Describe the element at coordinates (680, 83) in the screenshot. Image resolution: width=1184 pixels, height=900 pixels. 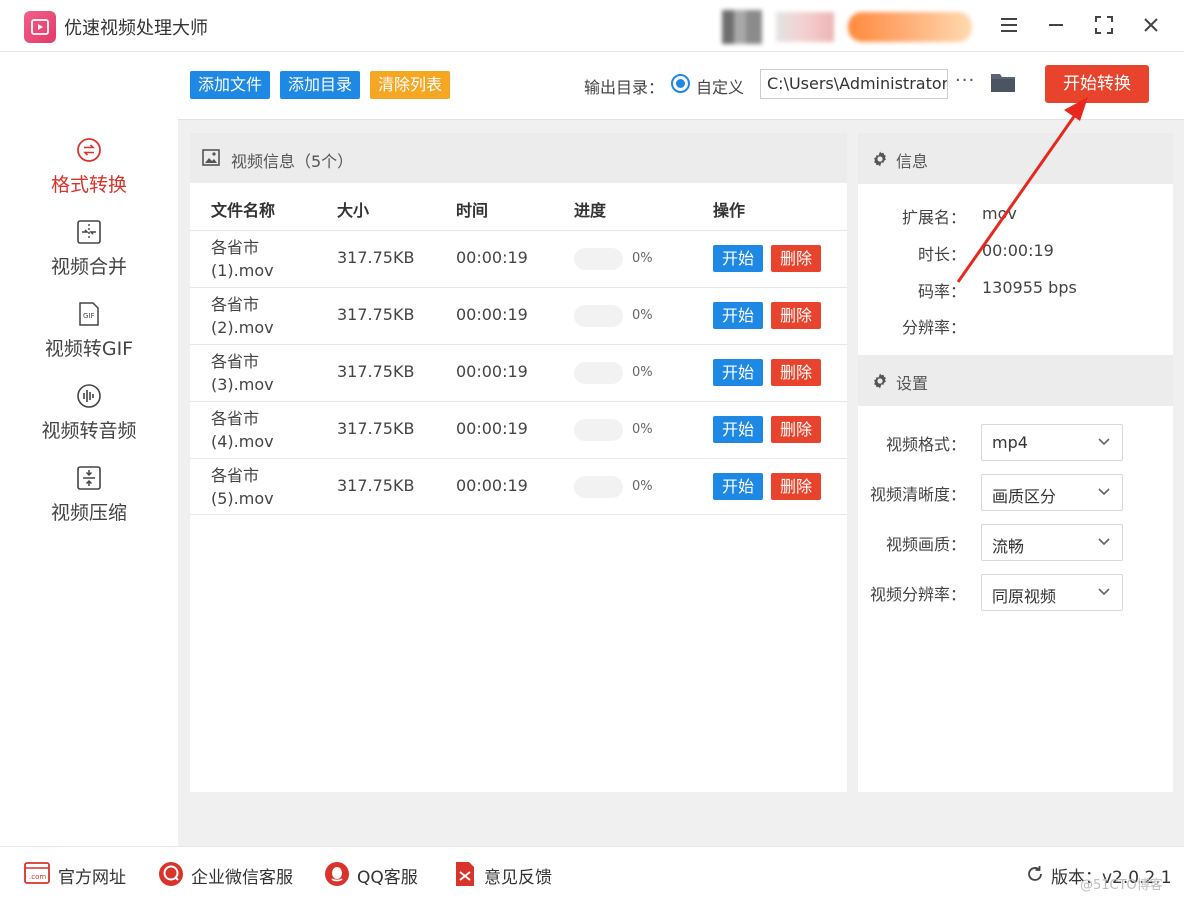
I see `custom-radio` at that location.